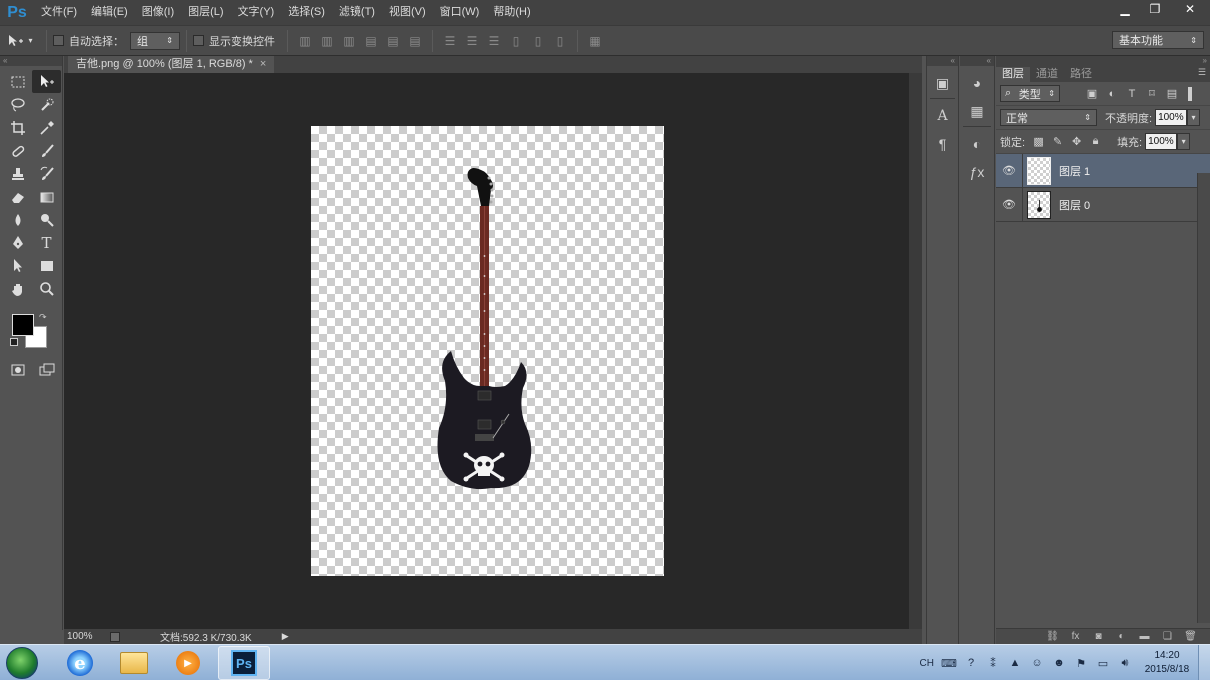 This screenshot has height=680, width=1210. Describe the element at coordinates (285, 636) in the screenshot. I see `status-menu-arrow-icon: ▶` at that location.